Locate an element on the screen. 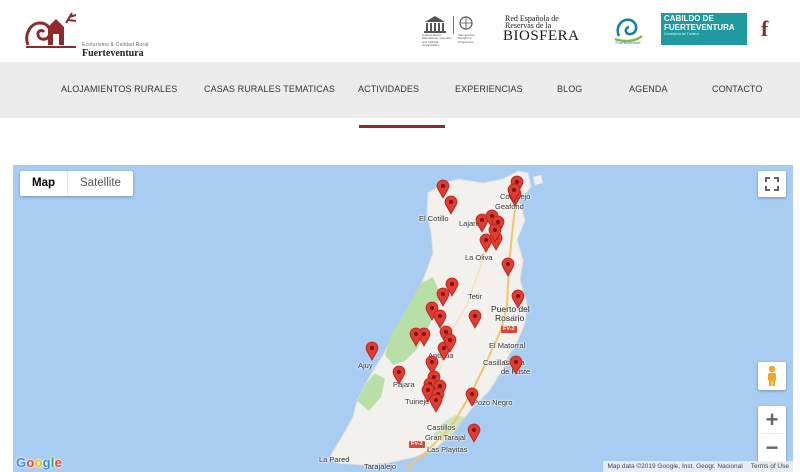 The image size is (800, 472). place-label: El Matorral is located at coordinates (507, 345).